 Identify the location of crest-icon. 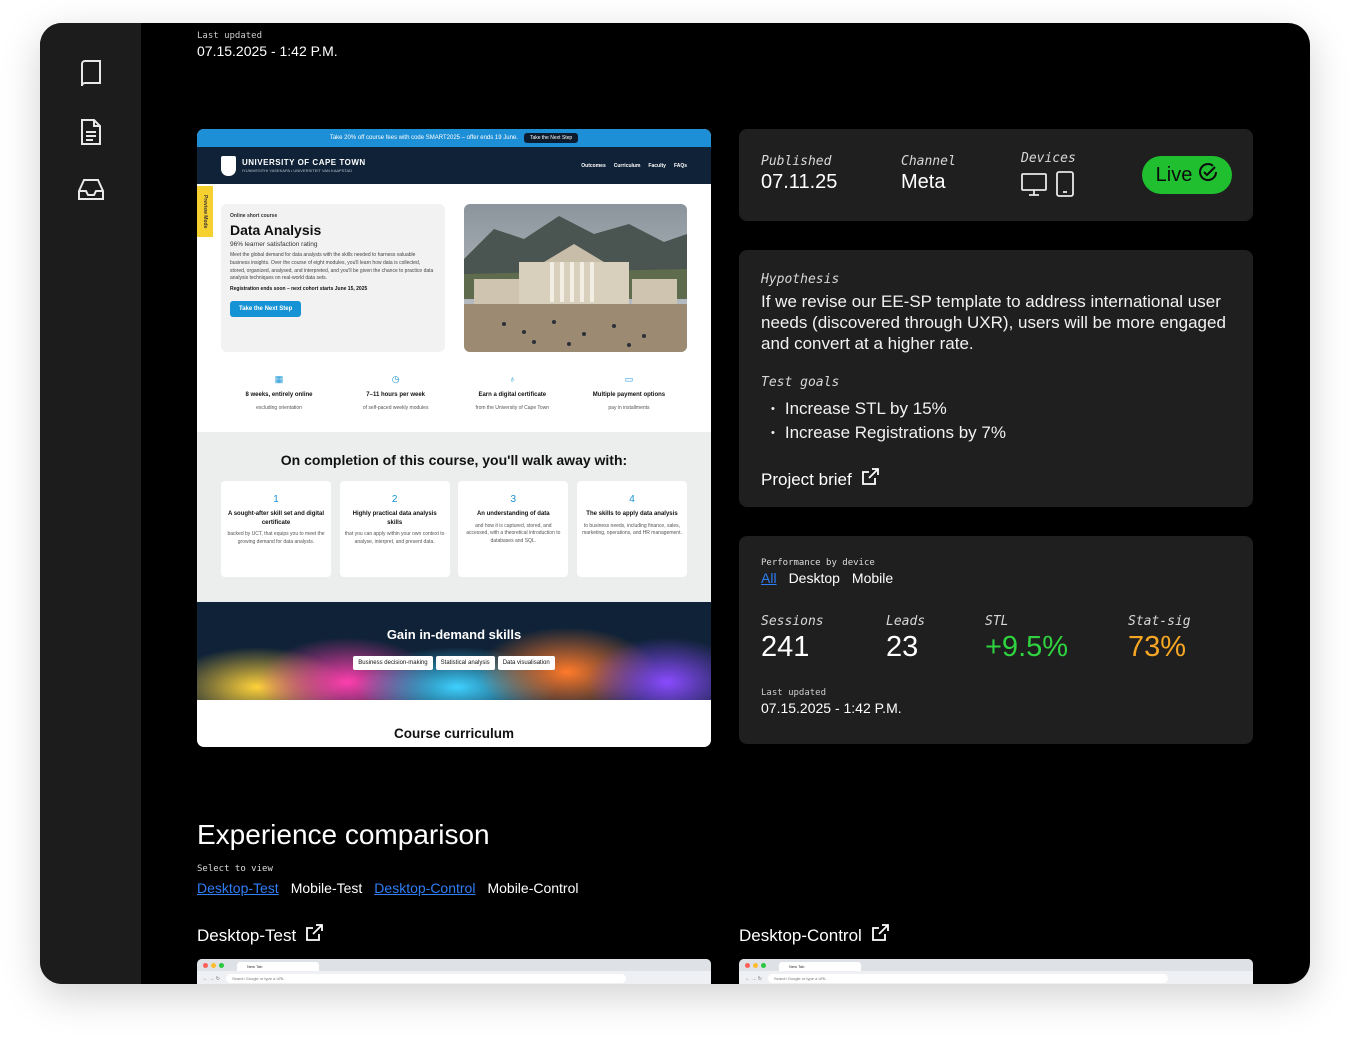
(228, 165).